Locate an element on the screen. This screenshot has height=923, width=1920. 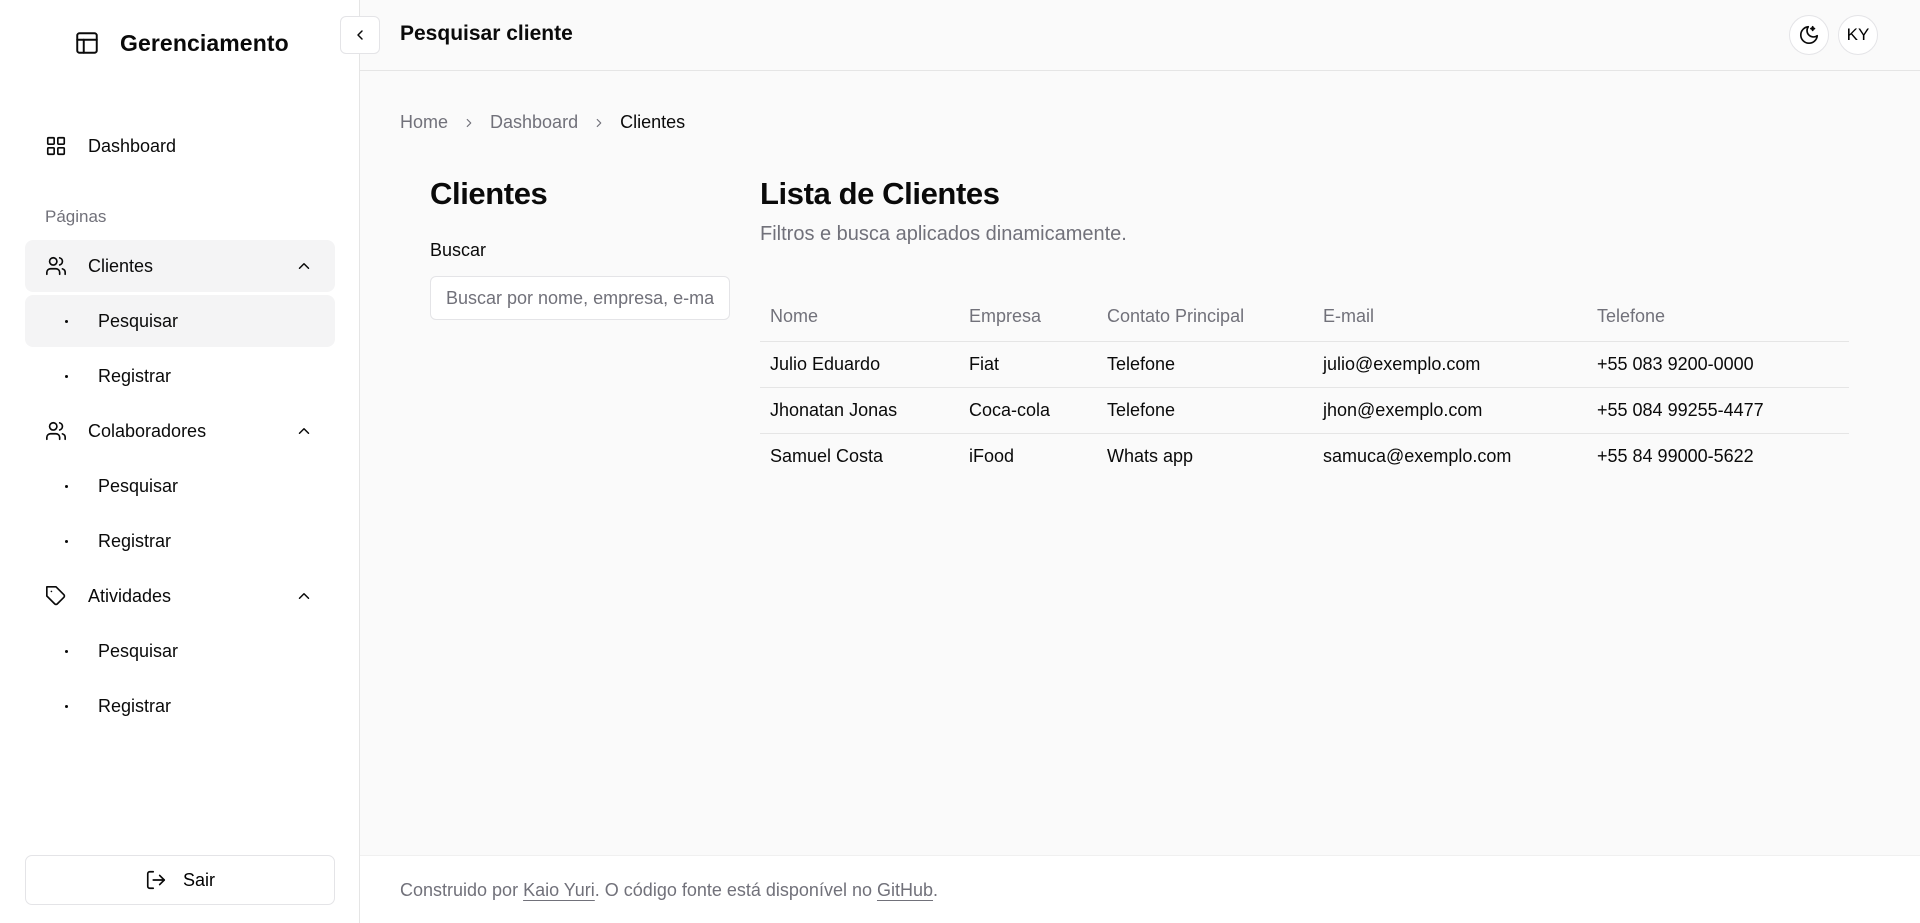
sidebar-item-colaboradores-pesquisar: Pesquisar is located at coordinates (180, 486).